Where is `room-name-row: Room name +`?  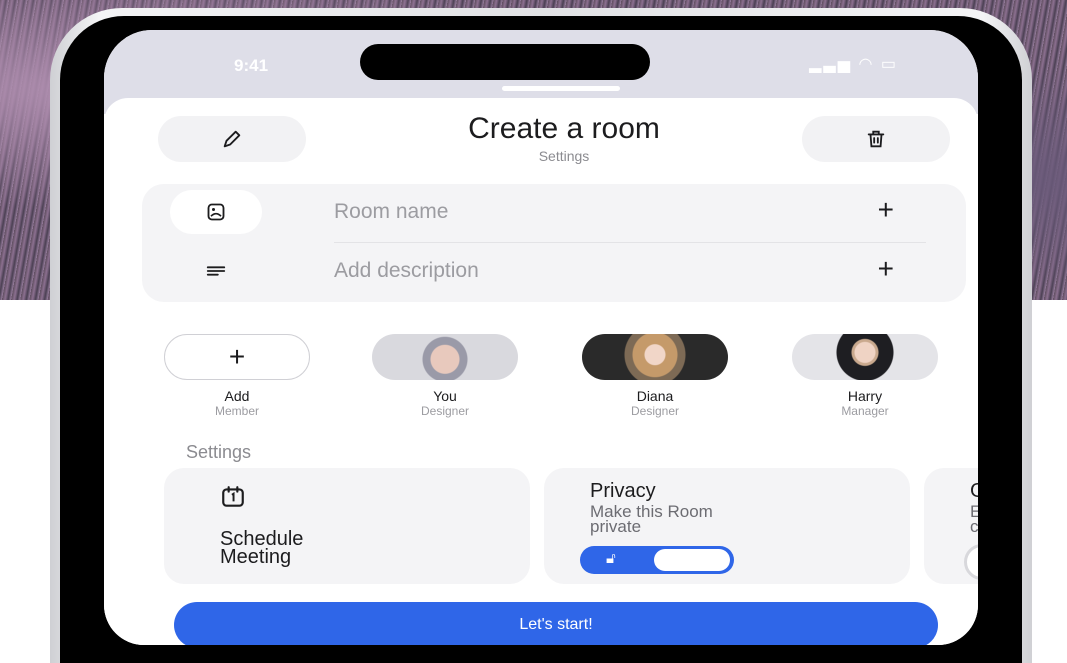
room-name-row: Room name + is located at coordinates (554, 213).